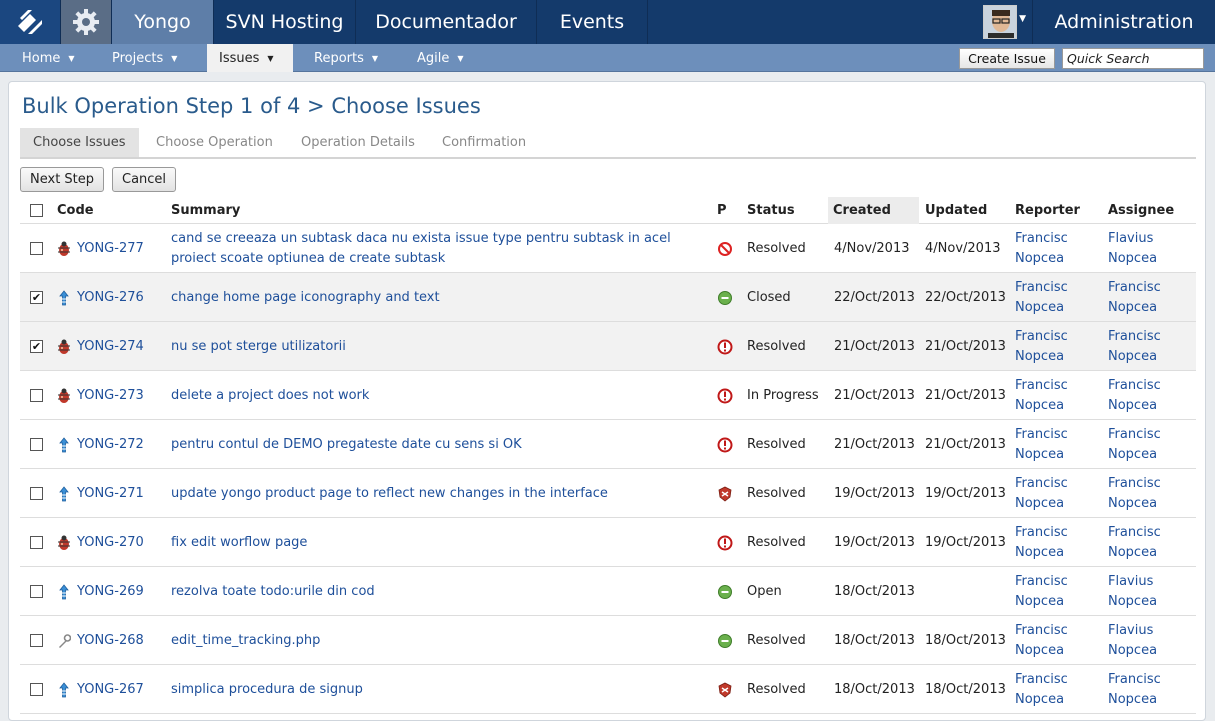 The image size is (1215, 721). Describe the element at coordinates (250, 58) in the screenshot. I see `subnav-issues: Issues ▼` at that location.